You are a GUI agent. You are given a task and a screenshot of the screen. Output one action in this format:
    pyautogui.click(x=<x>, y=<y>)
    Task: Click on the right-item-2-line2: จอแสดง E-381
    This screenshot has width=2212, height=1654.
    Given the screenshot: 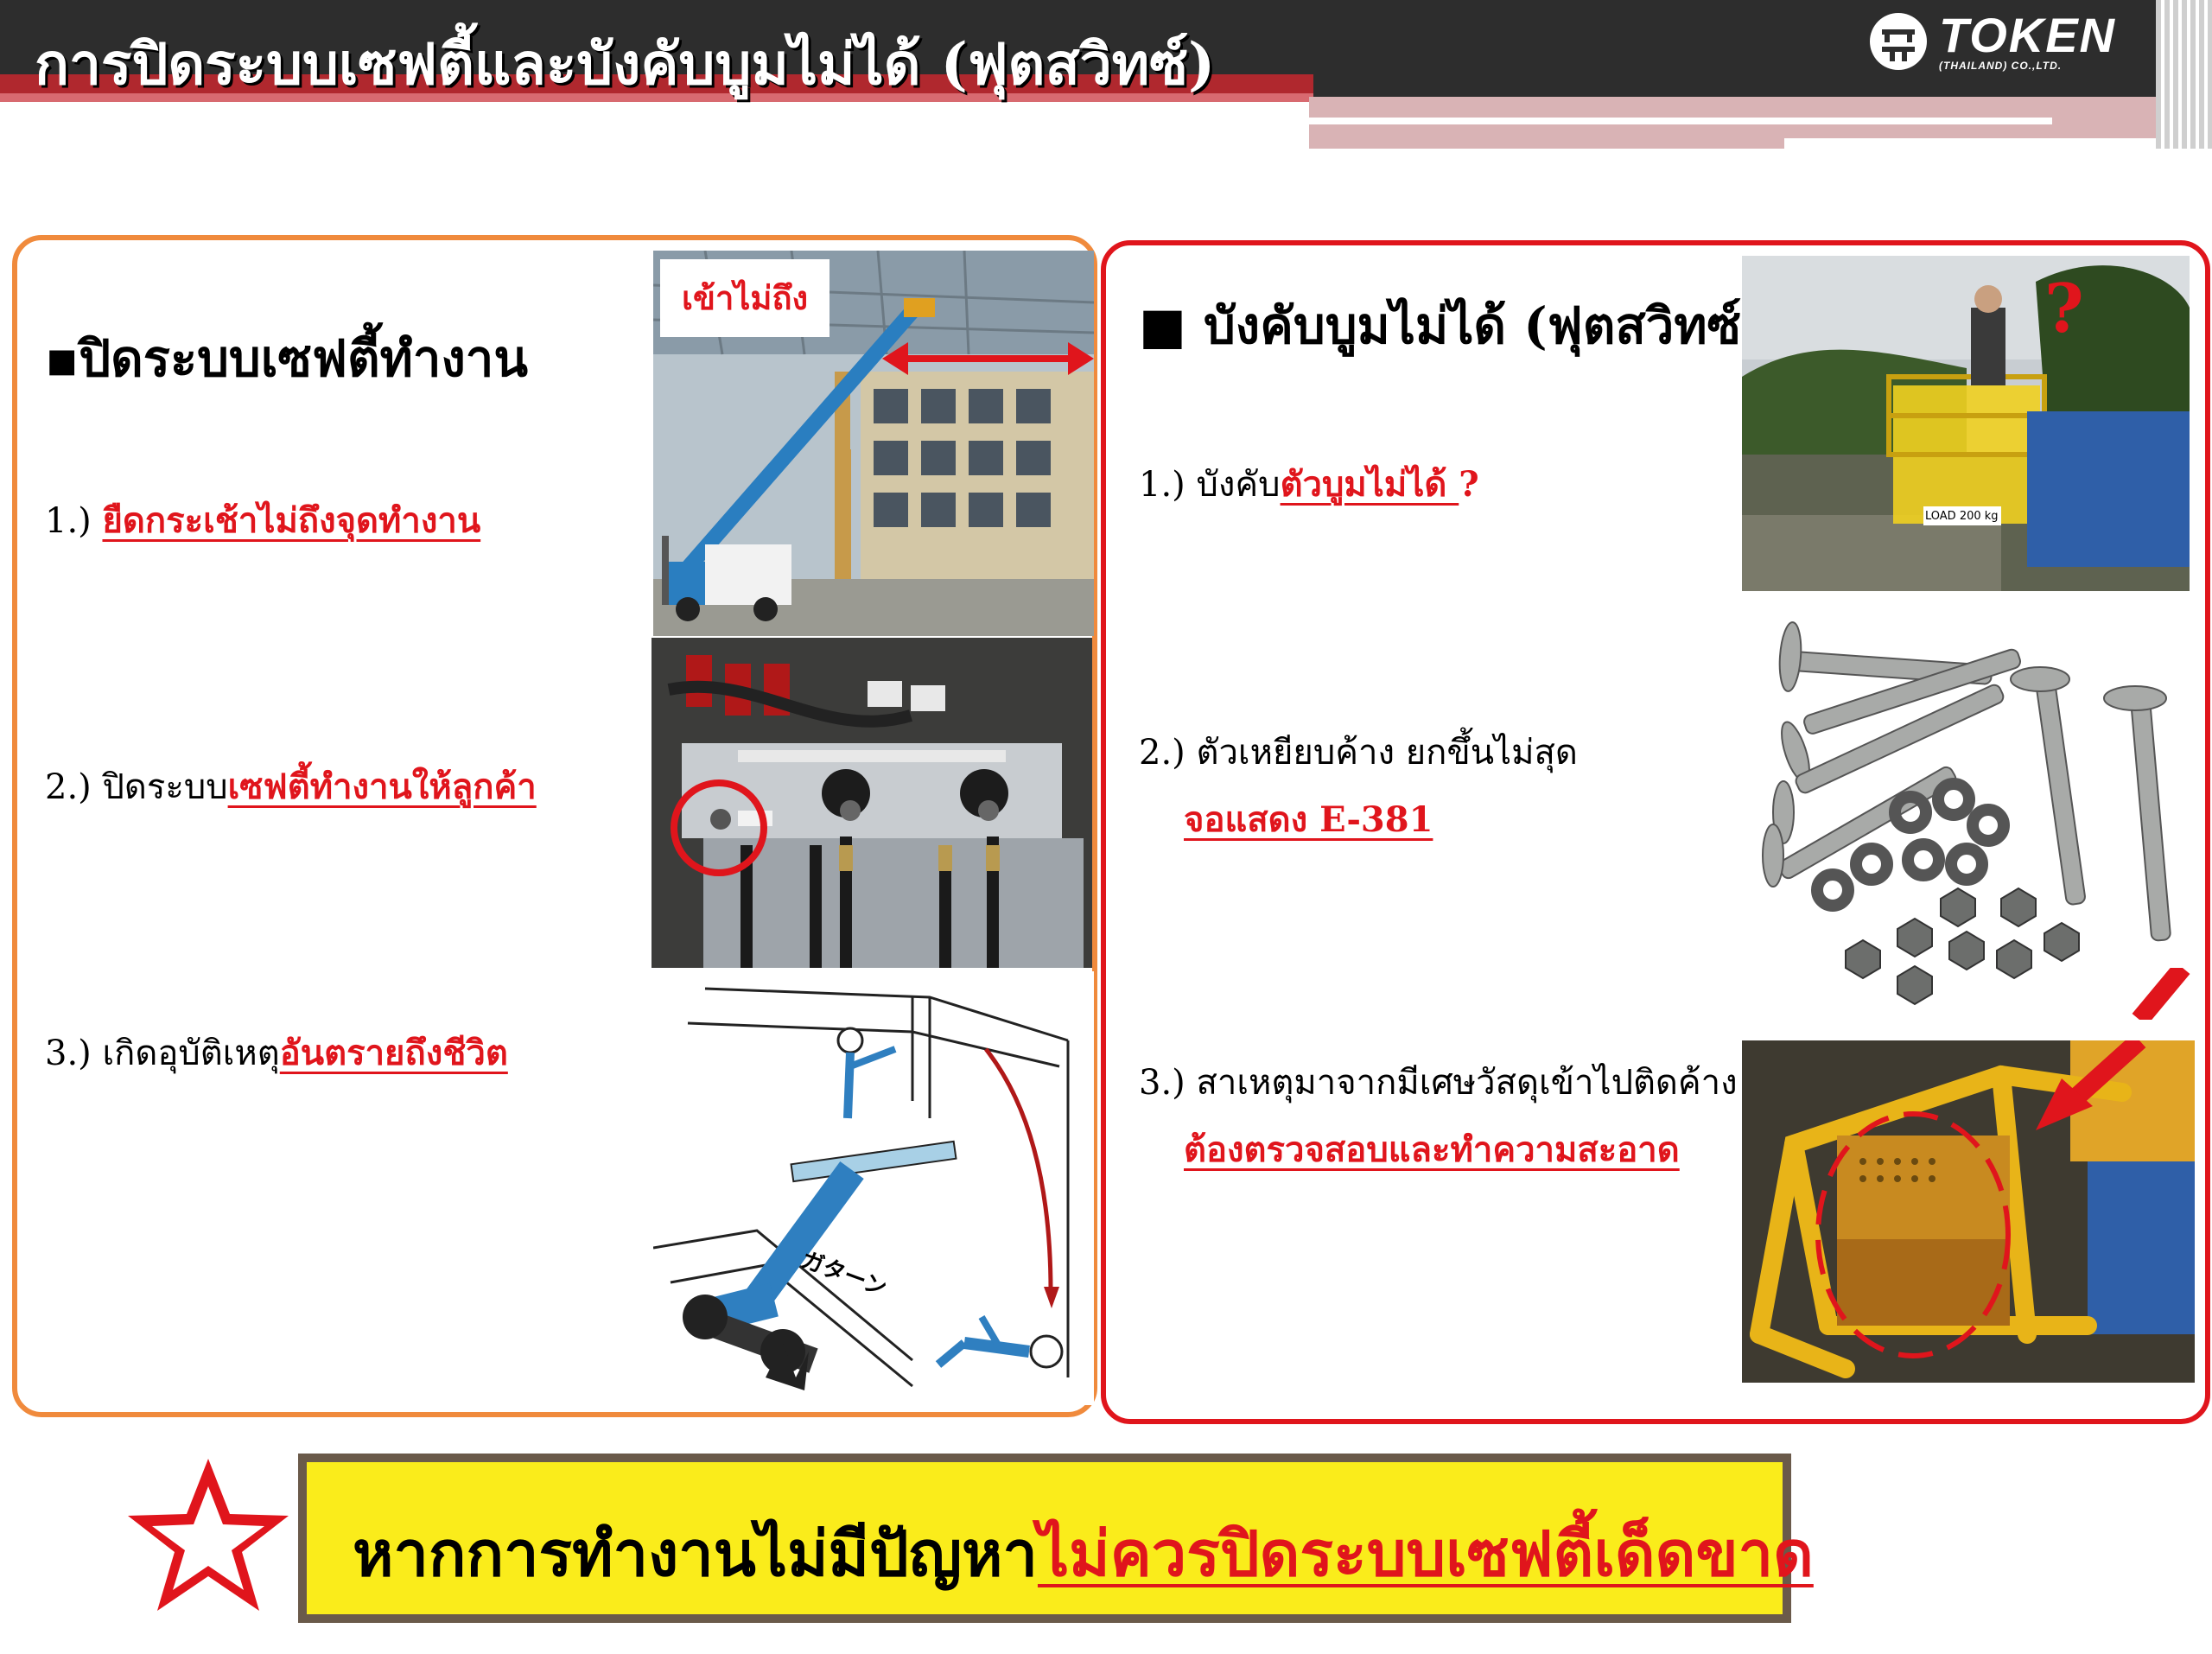 What is the action you would take?
    pyautogui.click(x=1308, y=819)
    